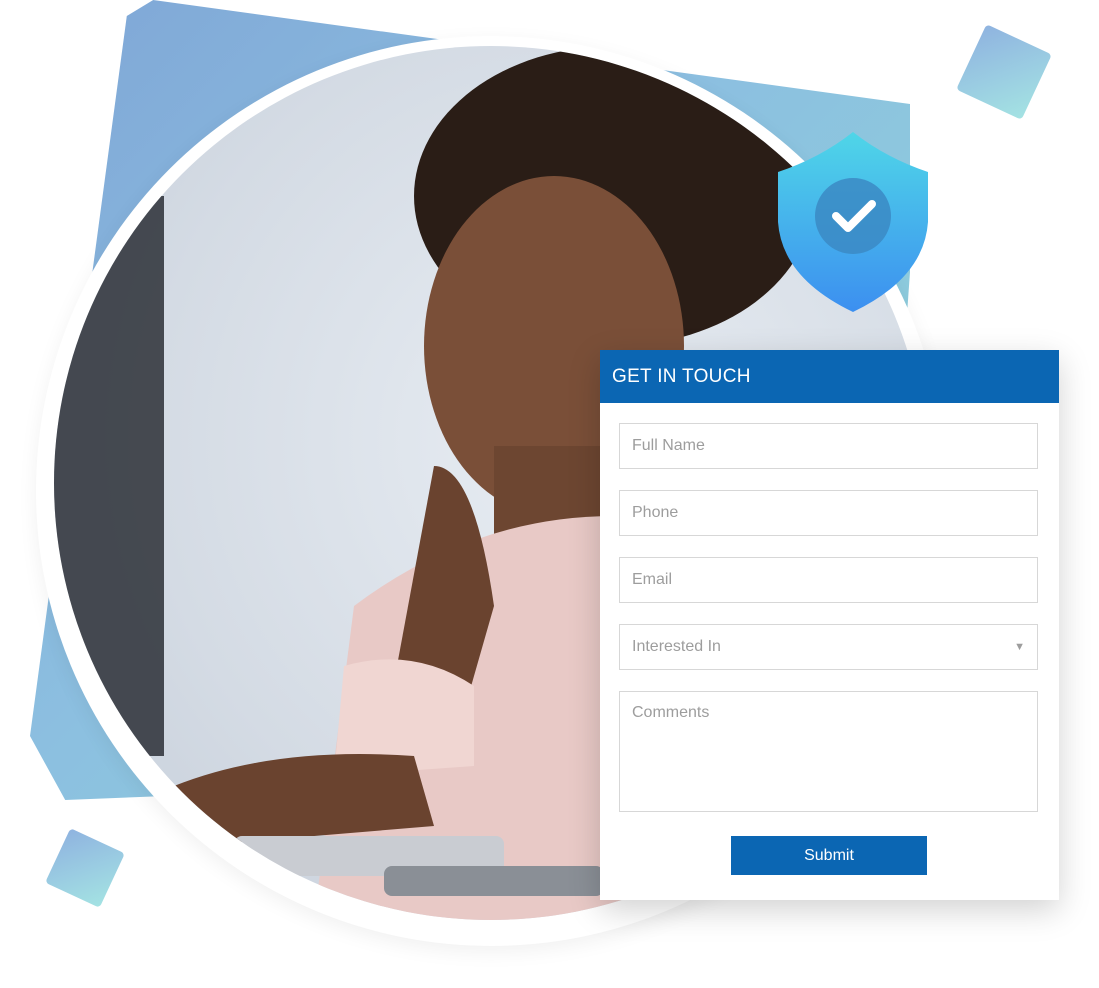 The image size is (1099, 988). What do you see at coordinates (676, 646) in the screenshot?
I see `interested-in-placeholder: Interested In` at bounding box center [676, 646].